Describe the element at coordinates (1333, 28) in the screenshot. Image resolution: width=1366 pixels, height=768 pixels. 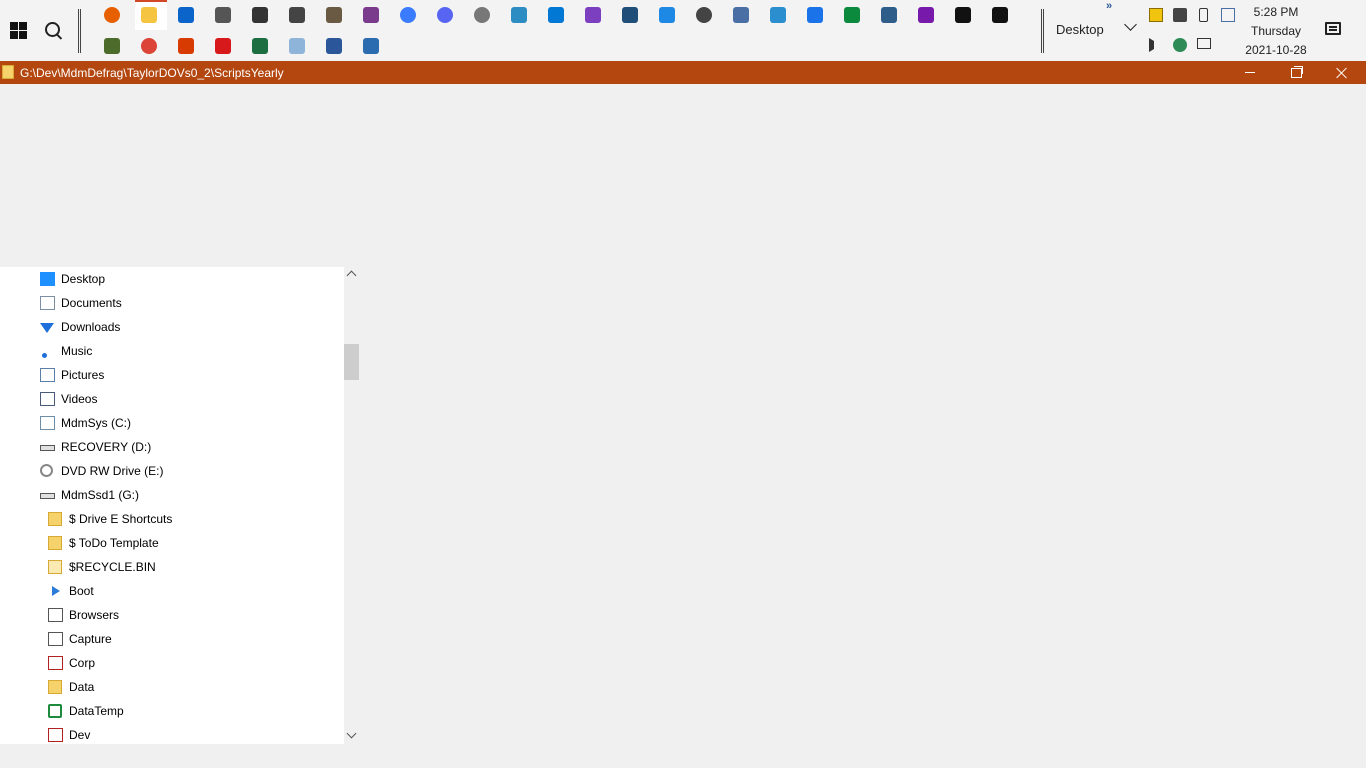
I see `action-center-icon` at that location.